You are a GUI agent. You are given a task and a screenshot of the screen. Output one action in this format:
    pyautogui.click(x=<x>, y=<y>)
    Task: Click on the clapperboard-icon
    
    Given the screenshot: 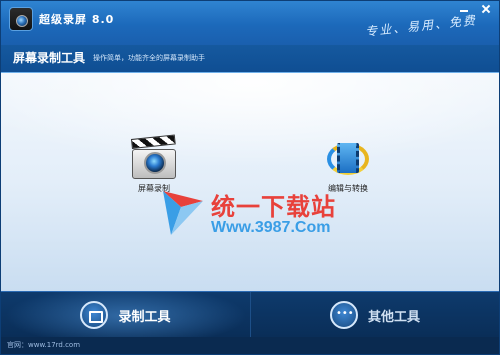 What is the action you would take?
    pyautogui.click(x=154, y=157)
    